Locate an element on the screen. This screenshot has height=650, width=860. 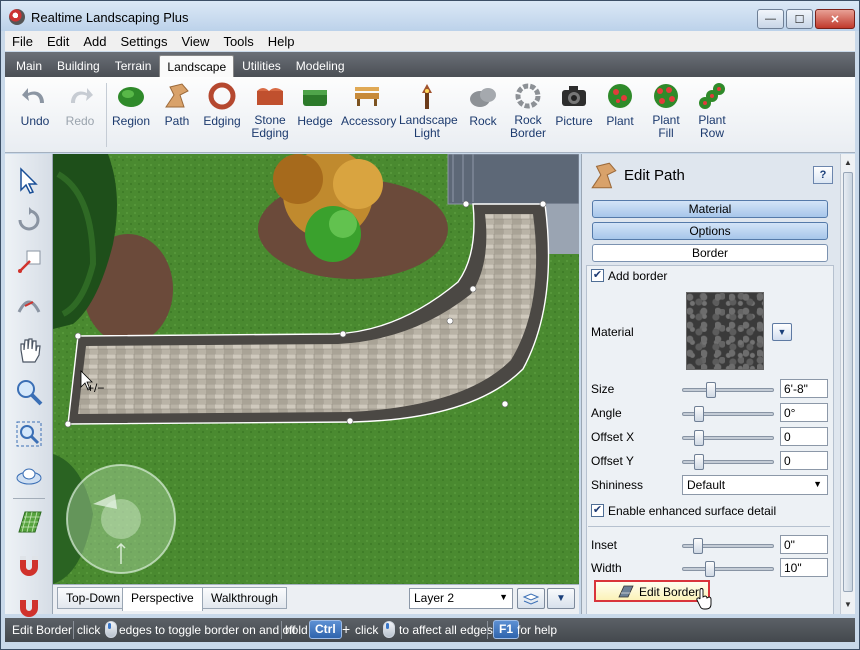
rock-icon is located at coordinates (483, 97).